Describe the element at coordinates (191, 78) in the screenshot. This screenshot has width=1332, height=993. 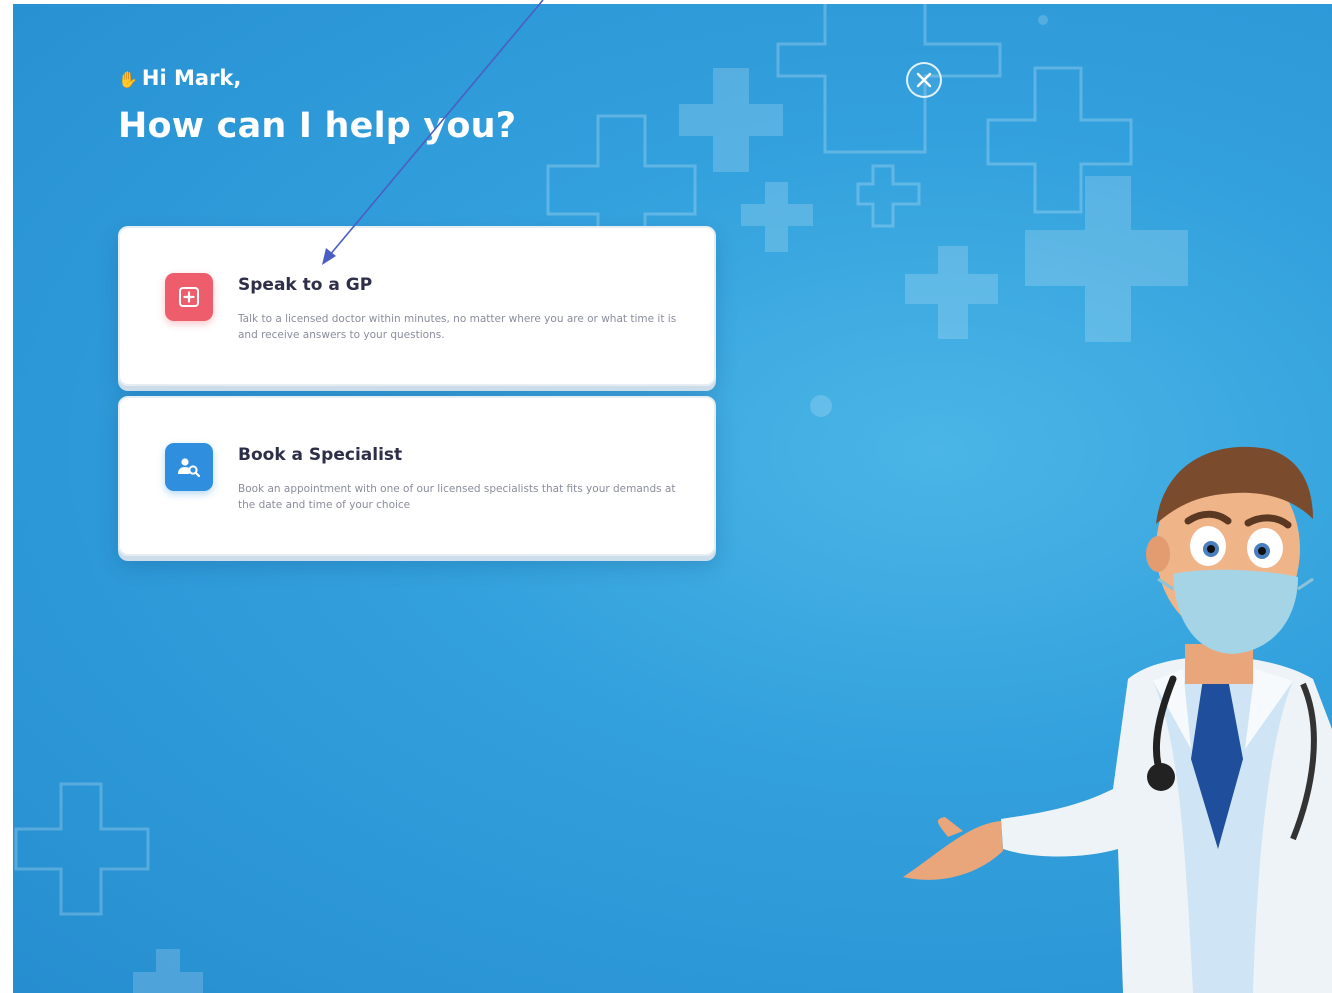
I see `greeting-text: Hi Mark,` at that location.